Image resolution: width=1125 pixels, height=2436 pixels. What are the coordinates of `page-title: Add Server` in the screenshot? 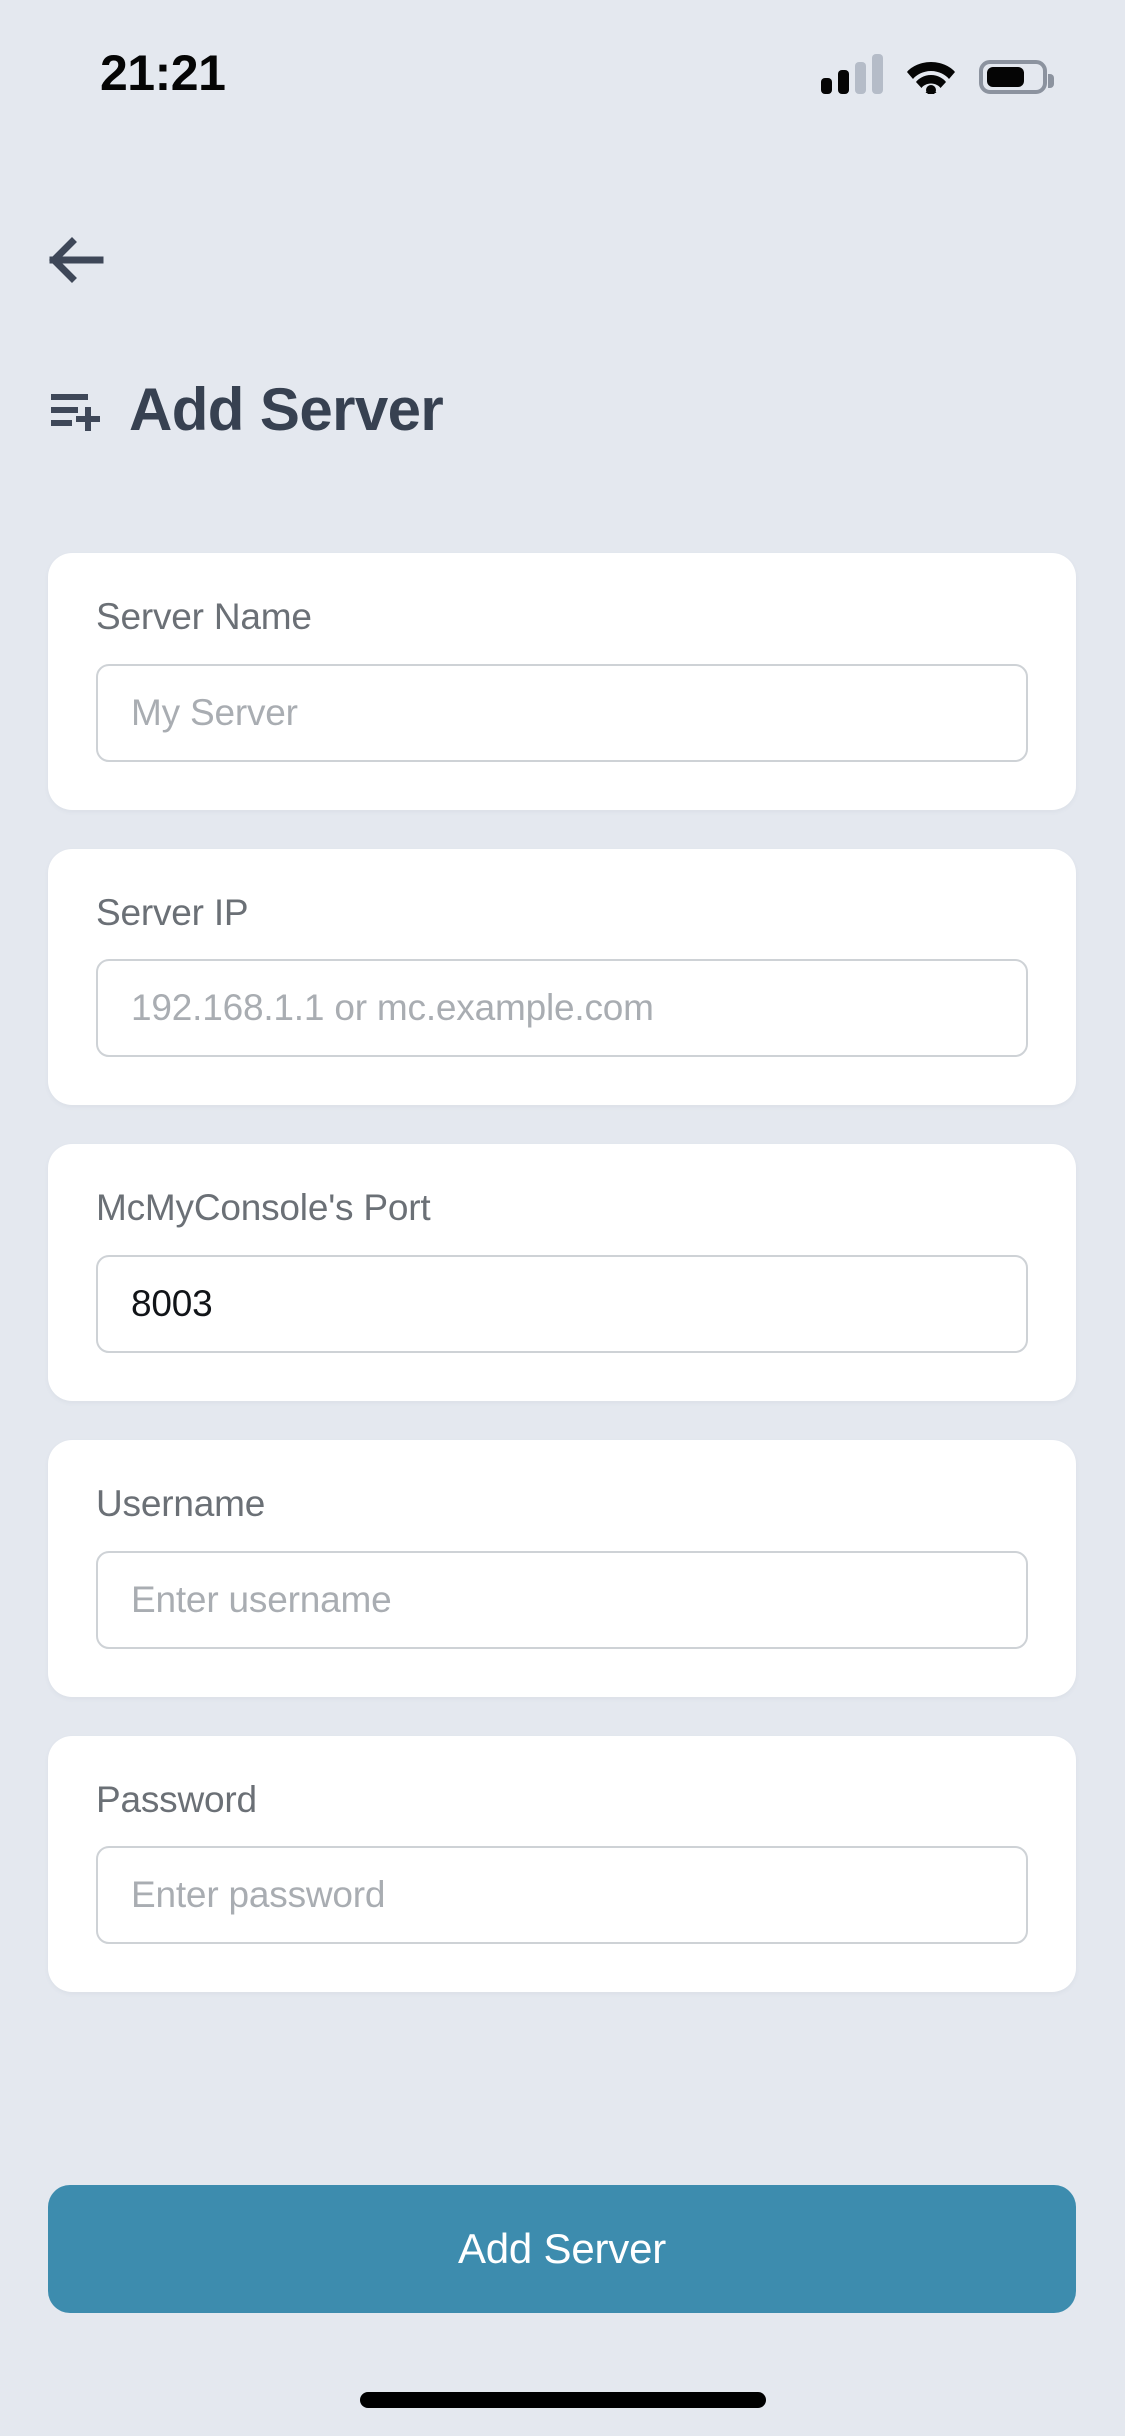 It's located at (286, 409).